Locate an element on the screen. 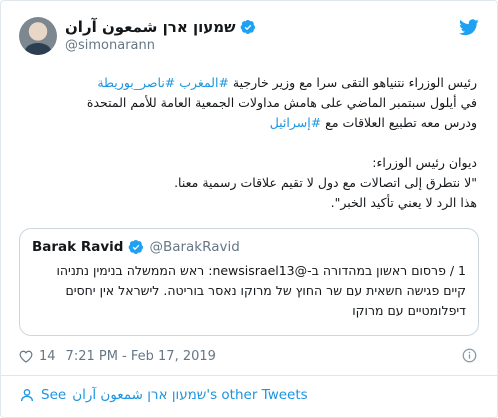  avatar is located at coordinates (38, 36).